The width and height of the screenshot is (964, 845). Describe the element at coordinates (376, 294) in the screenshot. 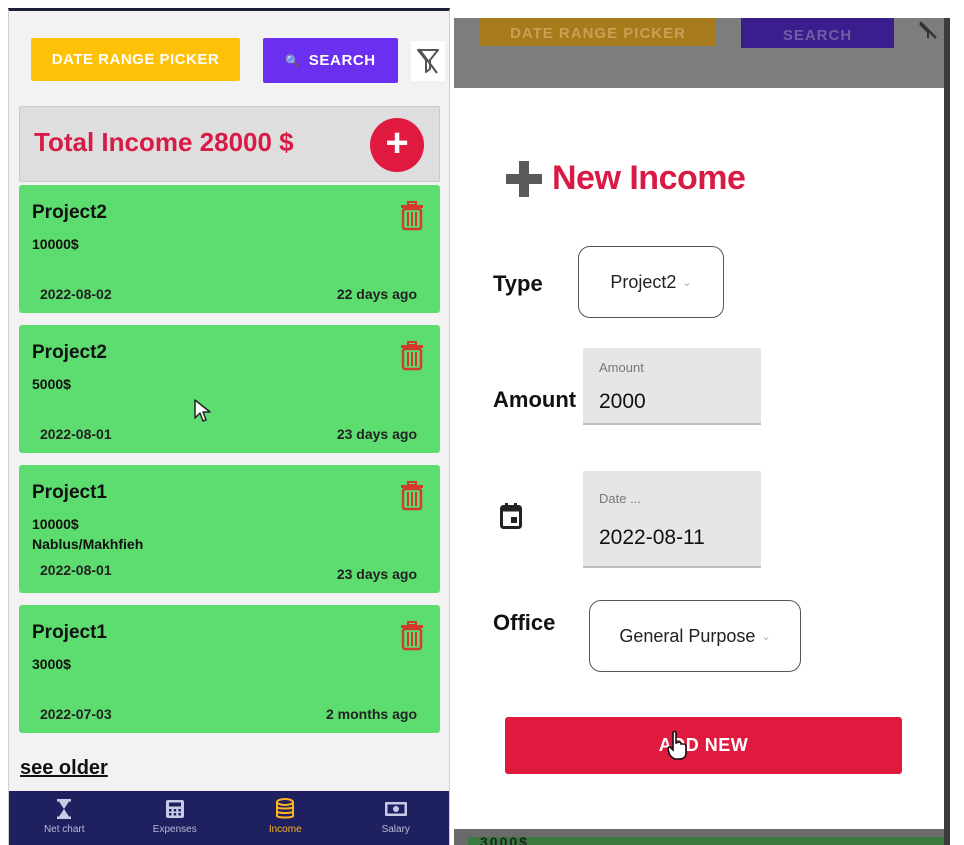

I see `card-relative-time: 22 days ago` at that location.